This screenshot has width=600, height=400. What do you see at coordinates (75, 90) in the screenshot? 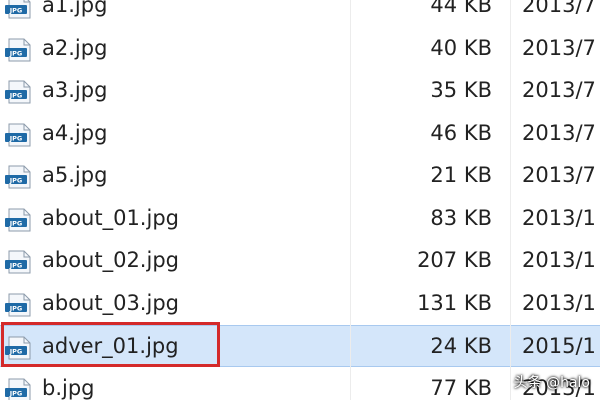
I see `file-name: a3.jpg` at bounding box center [75, 90].